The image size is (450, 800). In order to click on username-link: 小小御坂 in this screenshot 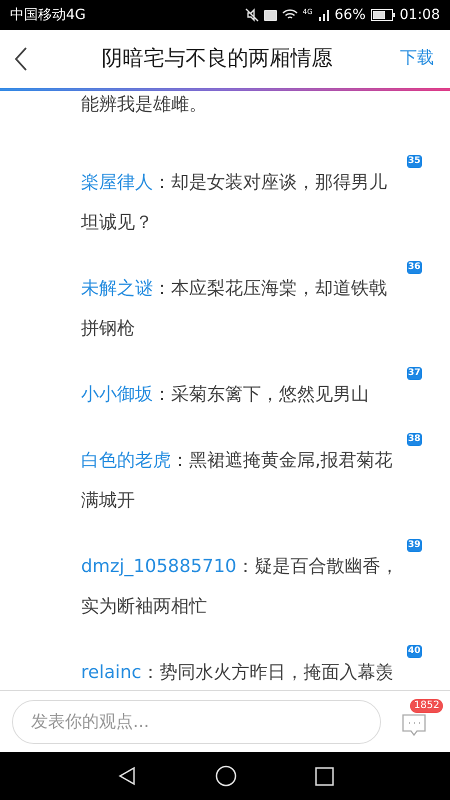, I will do `click(117, 394)`.